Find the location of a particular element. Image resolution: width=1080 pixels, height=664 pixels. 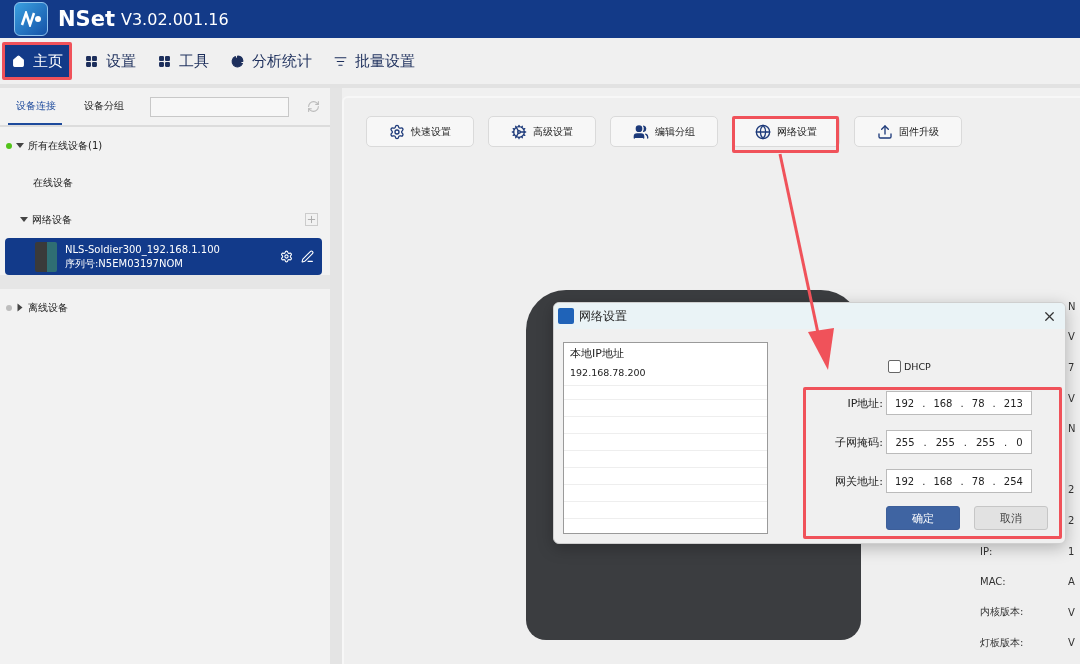

device-row: NLS-Soldier300_192.168.1.100 序列号:N5EM03197NOM is located at coordinates (163, 256).